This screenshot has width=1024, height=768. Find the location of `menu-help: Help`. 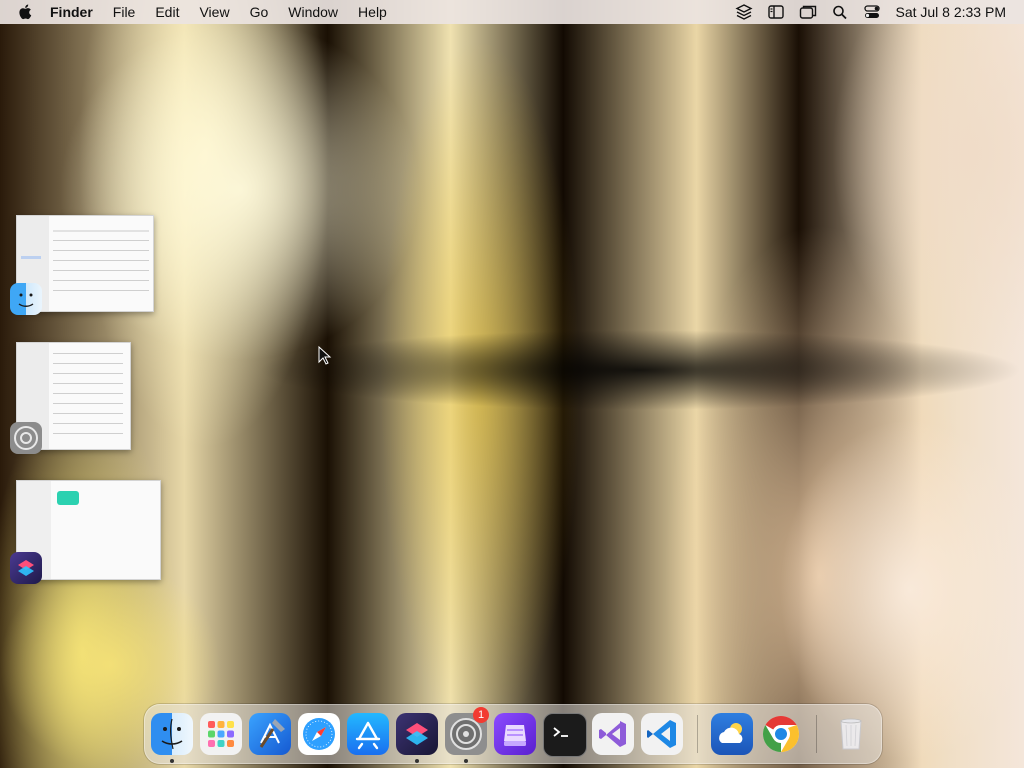

menu-help: Help is located at coordinates (372, 12).